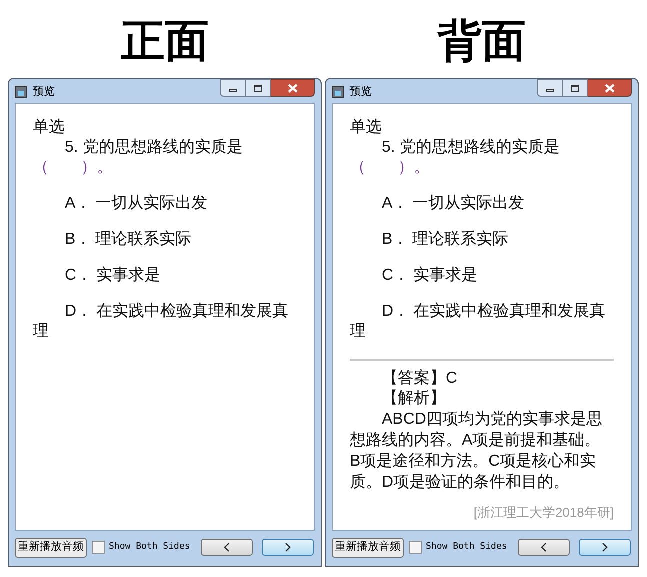 The height and width of the screenshot is (577, 647). Describe the element at coordinates (420, 379) in the screenshot. I see `answer-line: 【答案】C` at that location.